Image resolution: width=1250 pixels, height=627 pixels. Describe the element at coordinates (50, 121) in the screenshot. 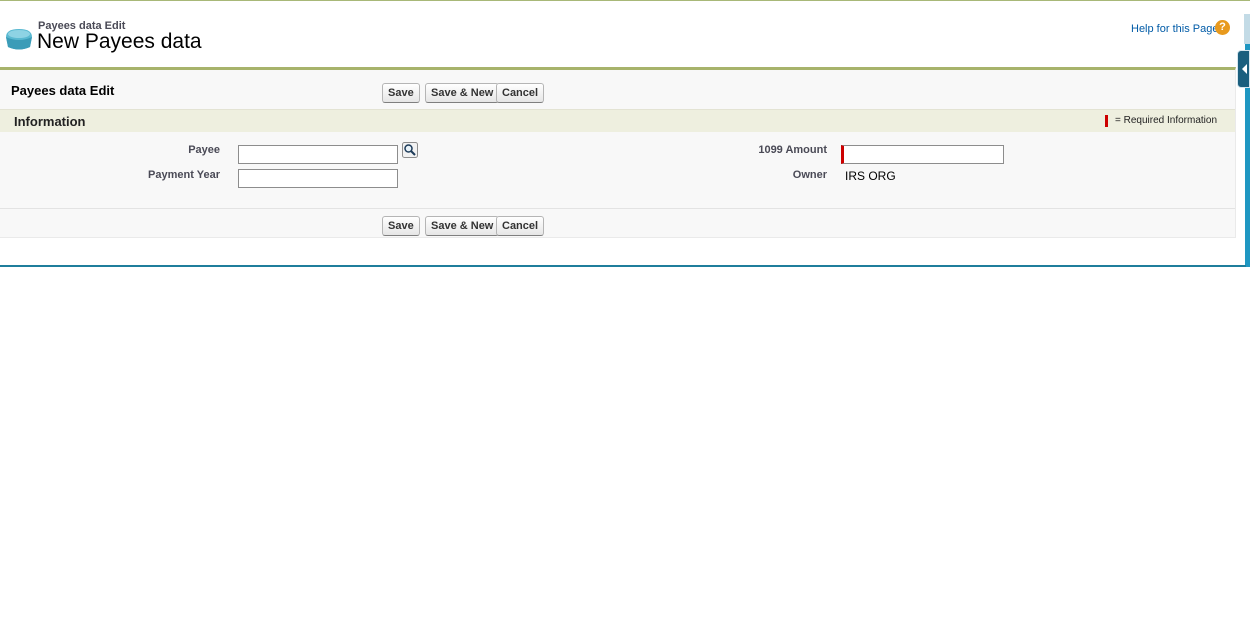

I see `section-title: Information` at that location.